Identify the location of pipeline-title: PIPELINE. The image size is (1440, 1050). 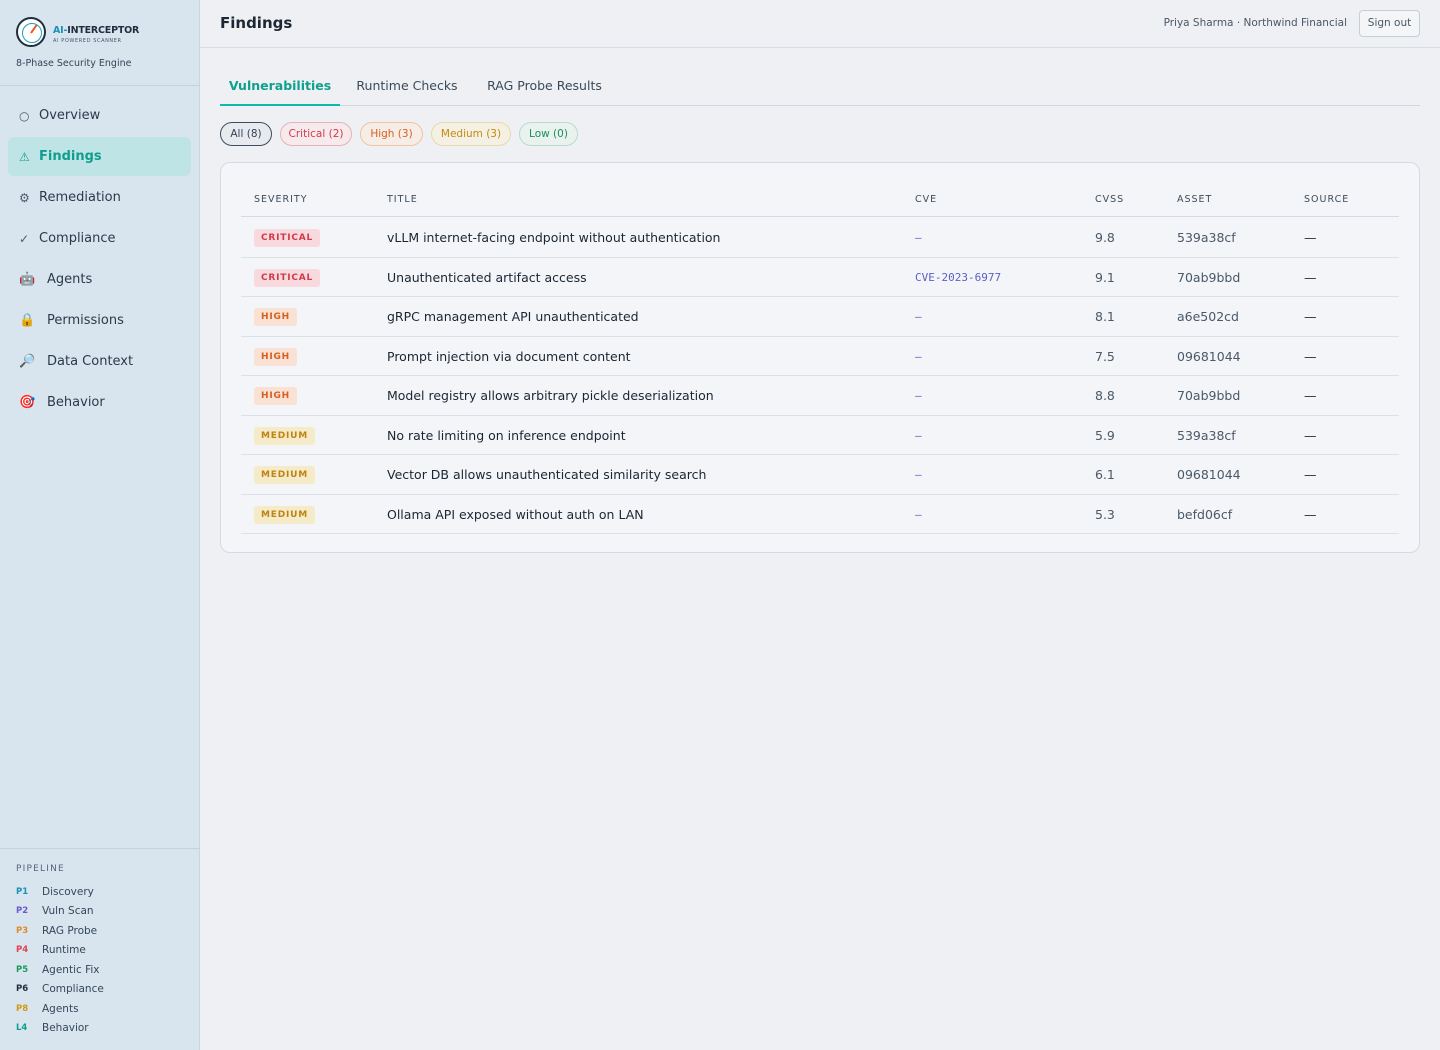
(40, 869).